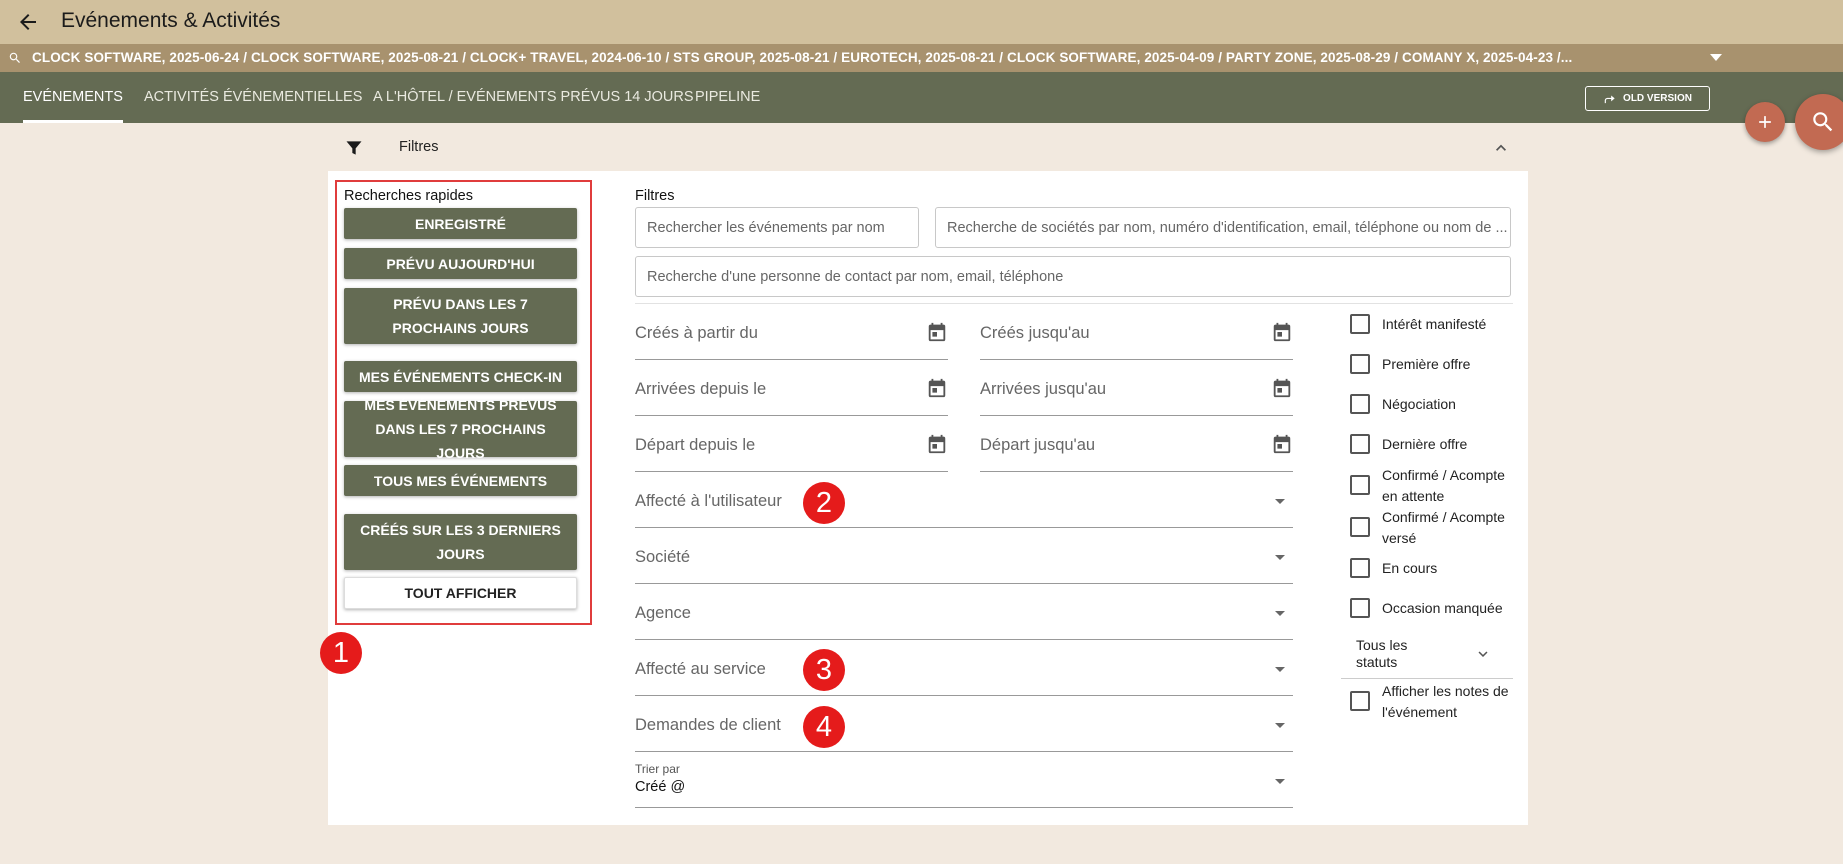 The width and height of the screenshot is (1843, 864). What do you see at coordinates (964, 556) in the screenshot?
I see `company-select: Société` at bounding box center [964, 556].